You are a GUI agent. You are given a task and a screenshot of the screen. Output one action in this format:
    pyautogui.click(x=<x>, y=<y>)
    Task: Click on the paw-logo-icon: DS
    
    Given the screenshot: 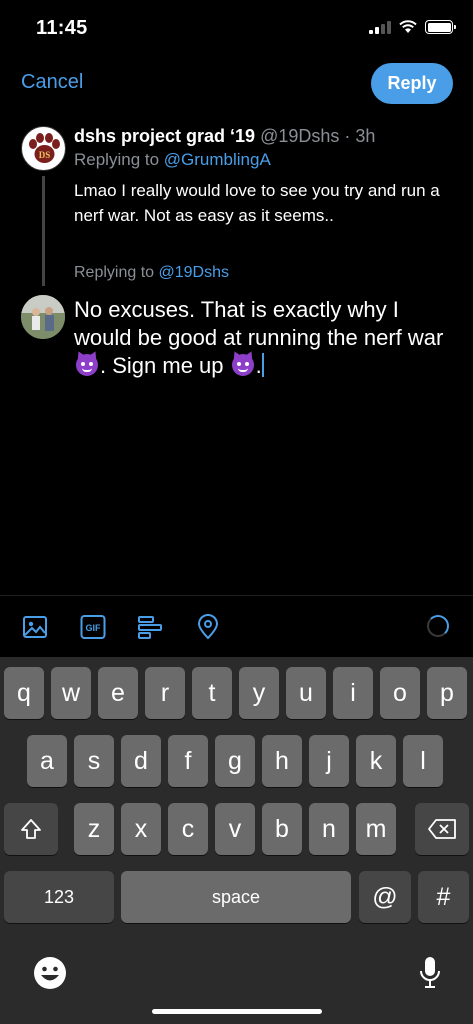 What is the action you would take?
    pyautogui.click(x=44, y=148)
    